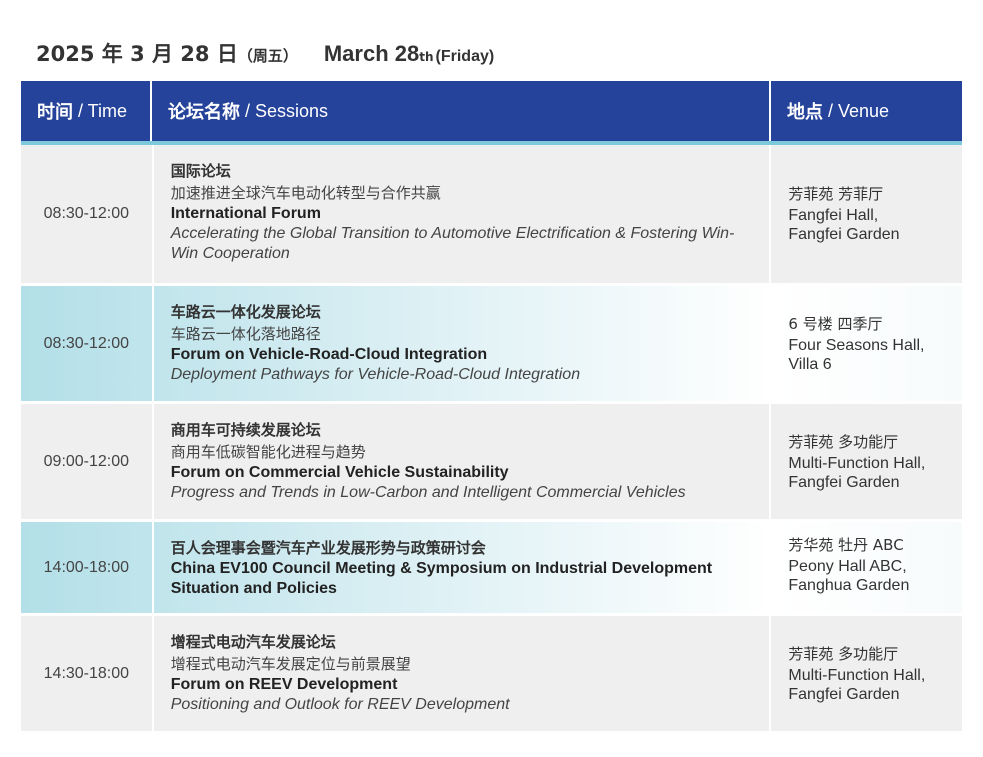 This screenshot has height=757, width=983. Describe the element at coordinates (835, 324) in the screenshot. I see `venue-zh: 6 号楼 四季厅` at that location.